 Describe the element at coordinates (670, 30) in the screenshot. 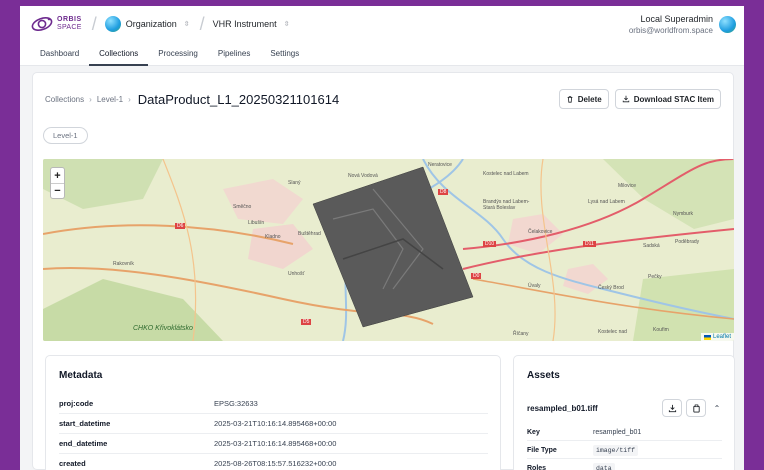

I see `user-email: orbis@worldfrom.space` at that location.